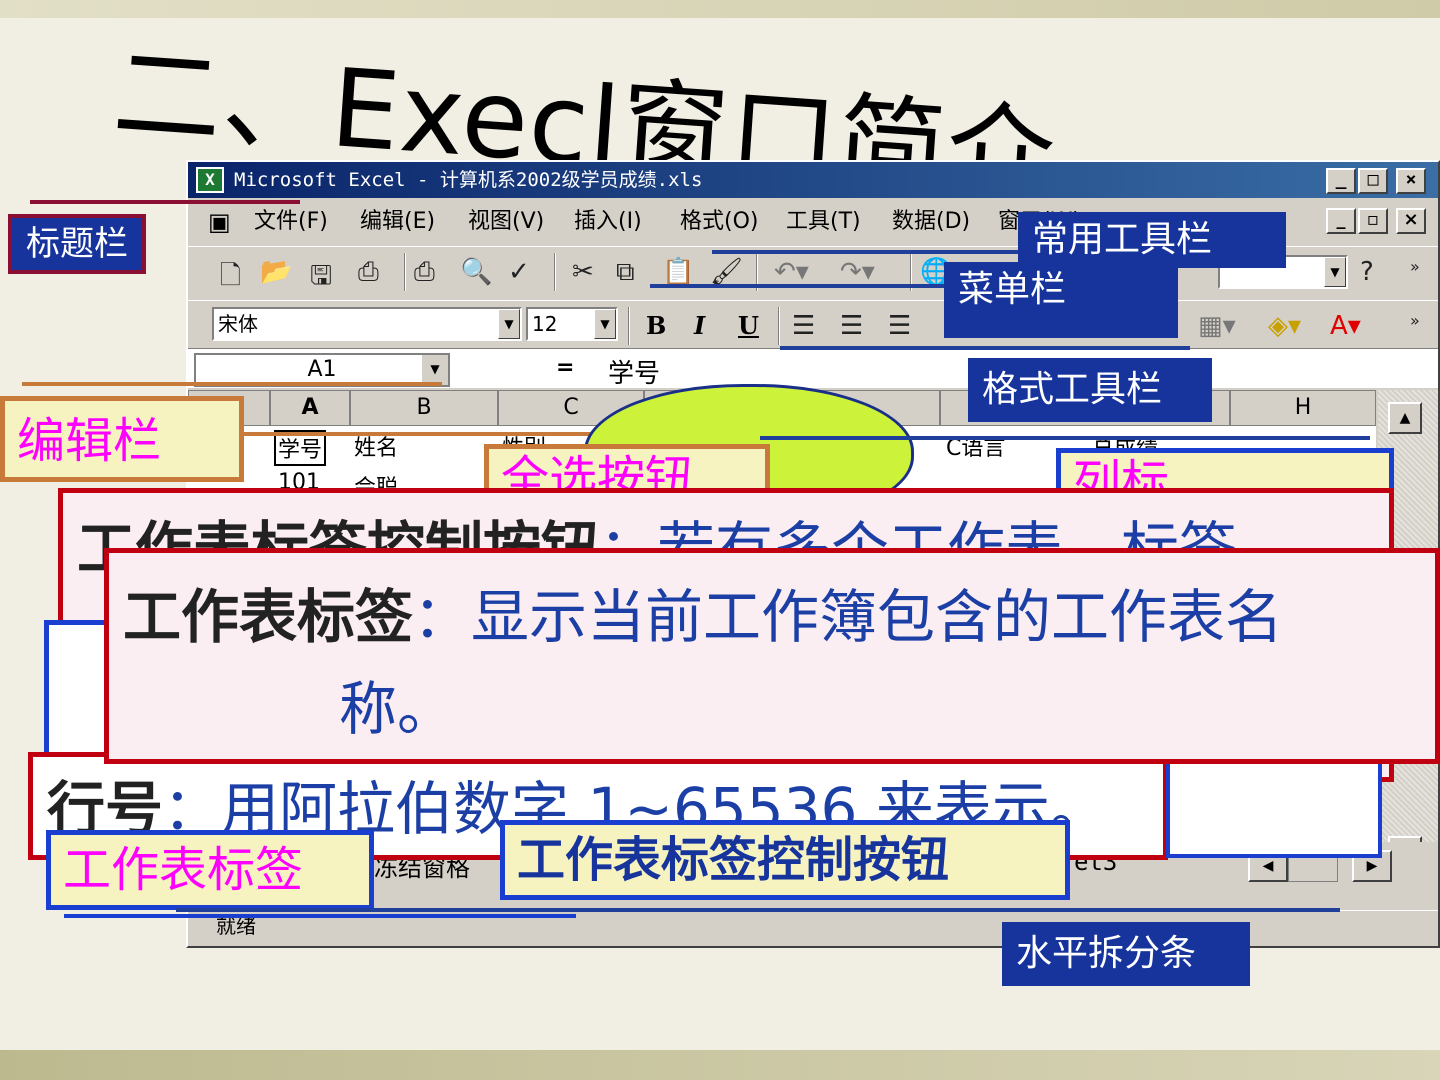 The height and width of the screenshot is (1080, 1440). I want to click on menu-data: 数据(D), so click(931, 222).